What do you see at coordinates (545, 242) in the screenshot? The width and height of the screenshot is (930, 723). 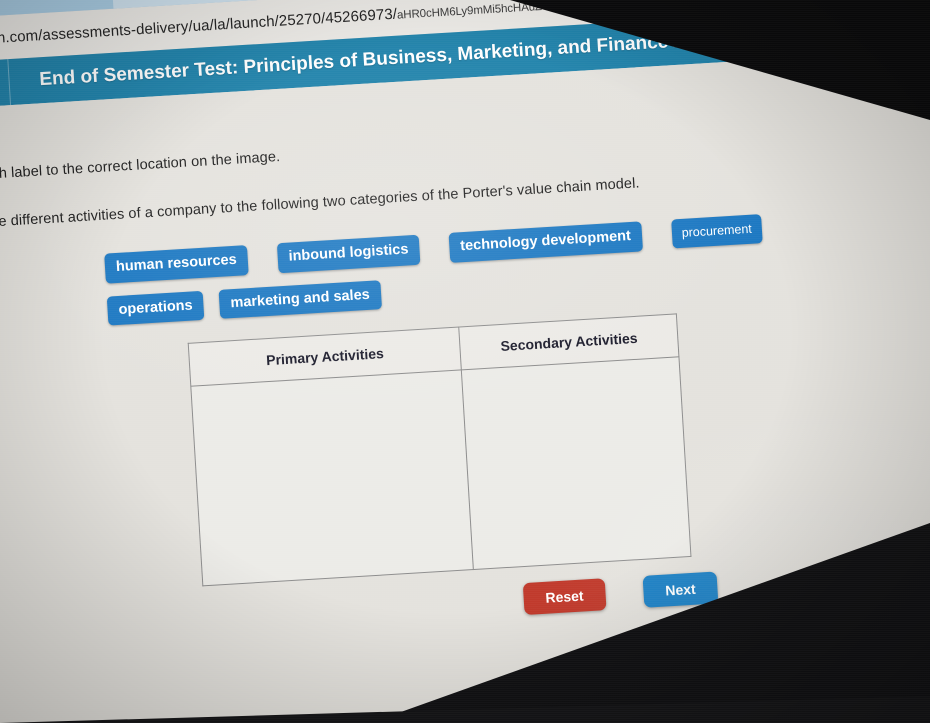 I see `drag-label-technology-development: technology development` at bounding box center [545, 242].